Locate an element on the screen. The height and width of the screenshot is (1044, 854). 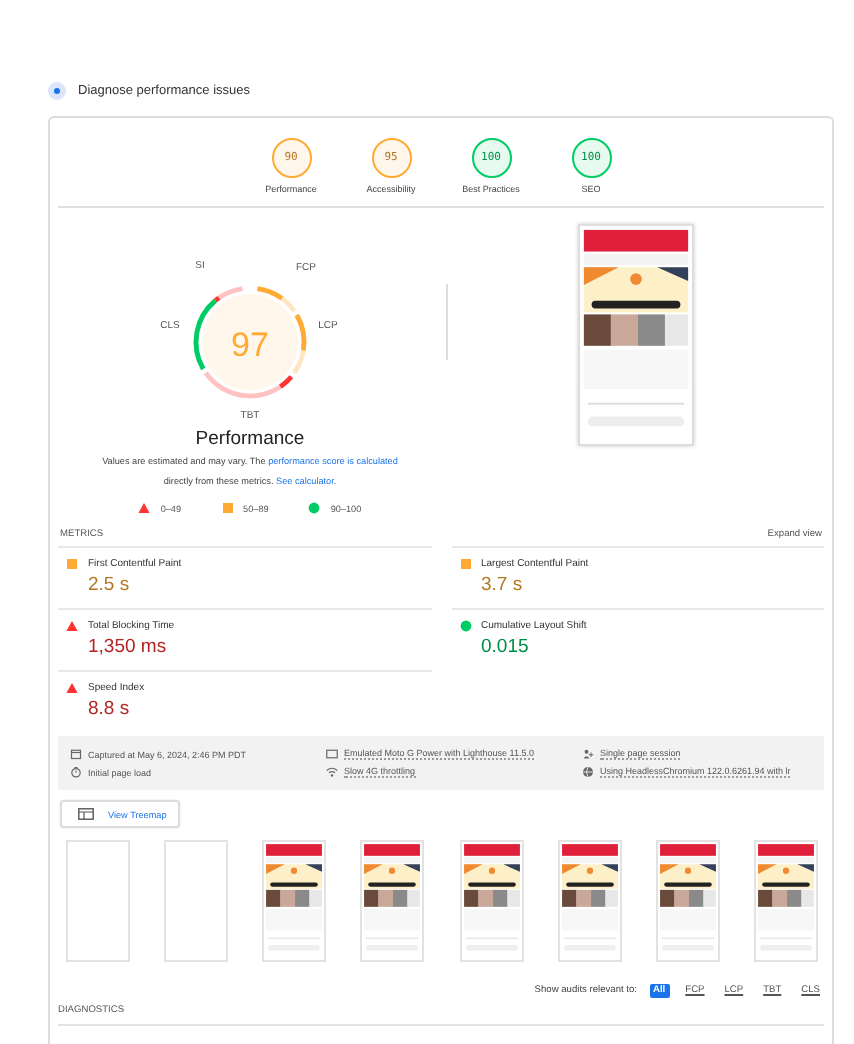
person-icon is located at coordinates (588, 754).